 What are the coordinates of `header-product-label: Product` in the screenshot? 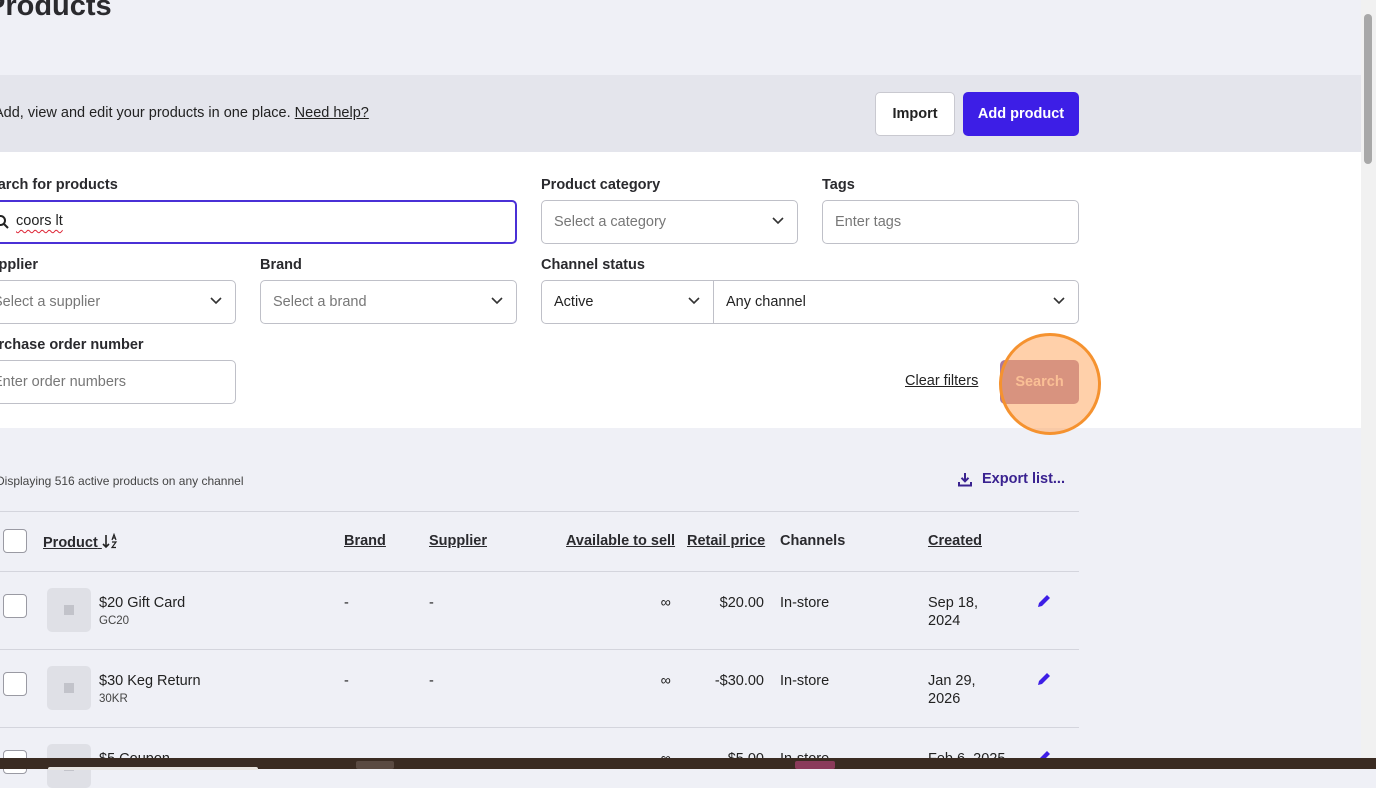 It's located at (70, 543).